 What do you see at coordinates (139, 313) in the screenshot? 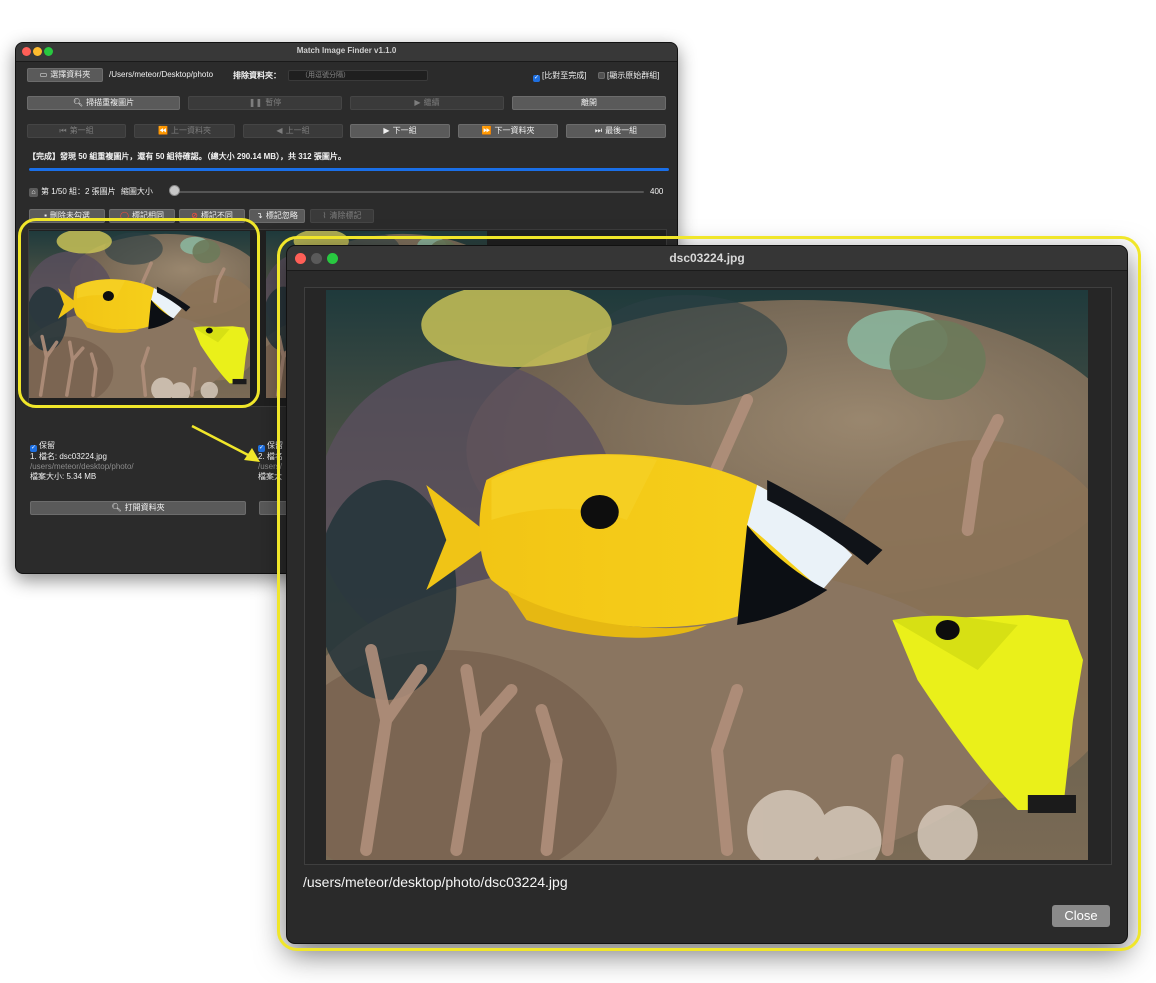
I see `highlight-thumbnail` at bounding box center [139, 313].